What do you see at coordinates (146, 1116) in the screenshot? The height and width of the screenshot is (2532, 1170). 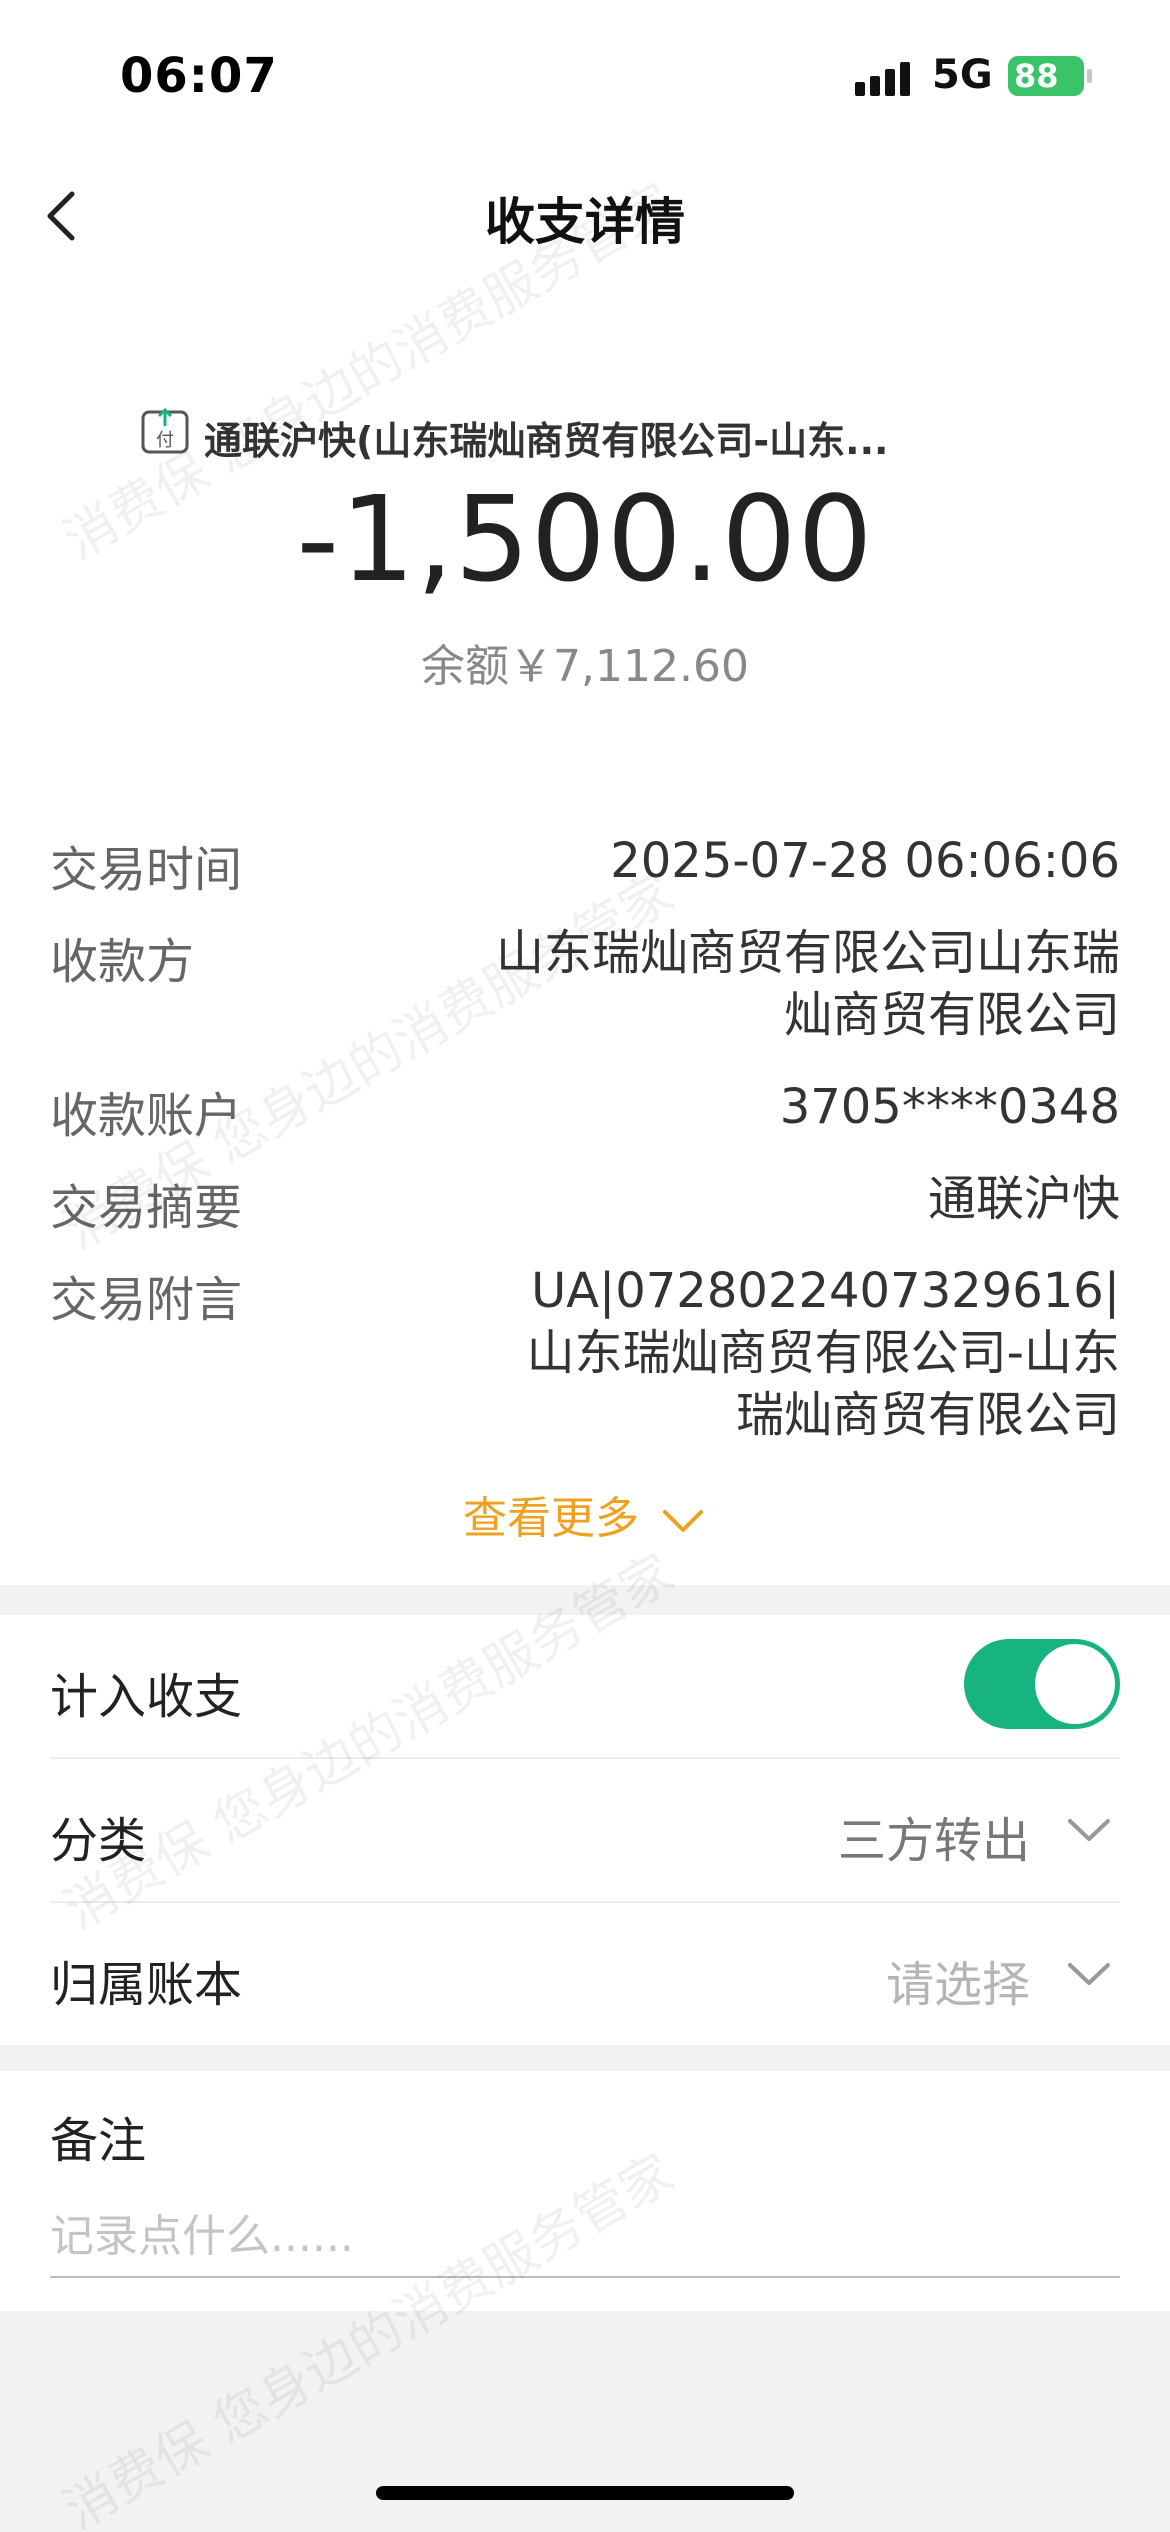 I see `detail-label: 收款账户` at bounding box center [146, 1116].